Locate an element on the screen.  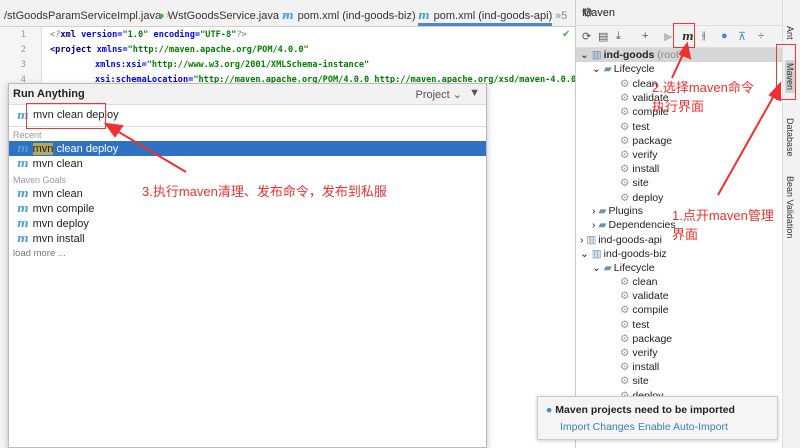
annotation-step-3: 3.执行maven清理、发布命令，发布到私服 is located at coordinates (264, 191).